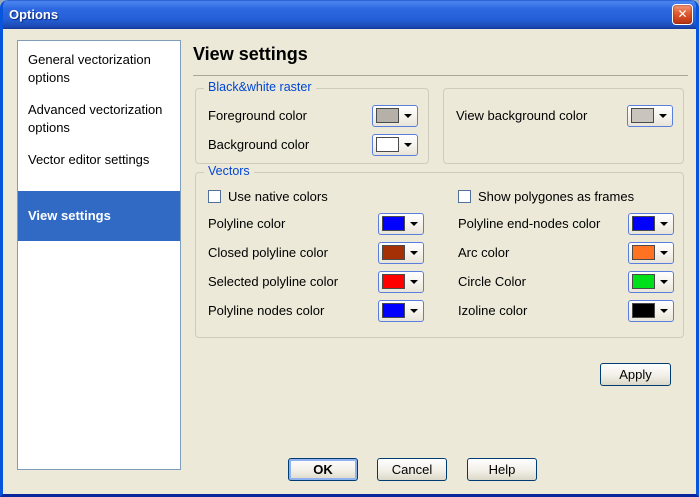 Image resolution: width=699 pixels, height=497 pixels. What do you see at coordinates (266, 310) in the screenshot?
I see `polyline-nodes-color-label: Polyline nodes color` at bounding box center [266, 310].